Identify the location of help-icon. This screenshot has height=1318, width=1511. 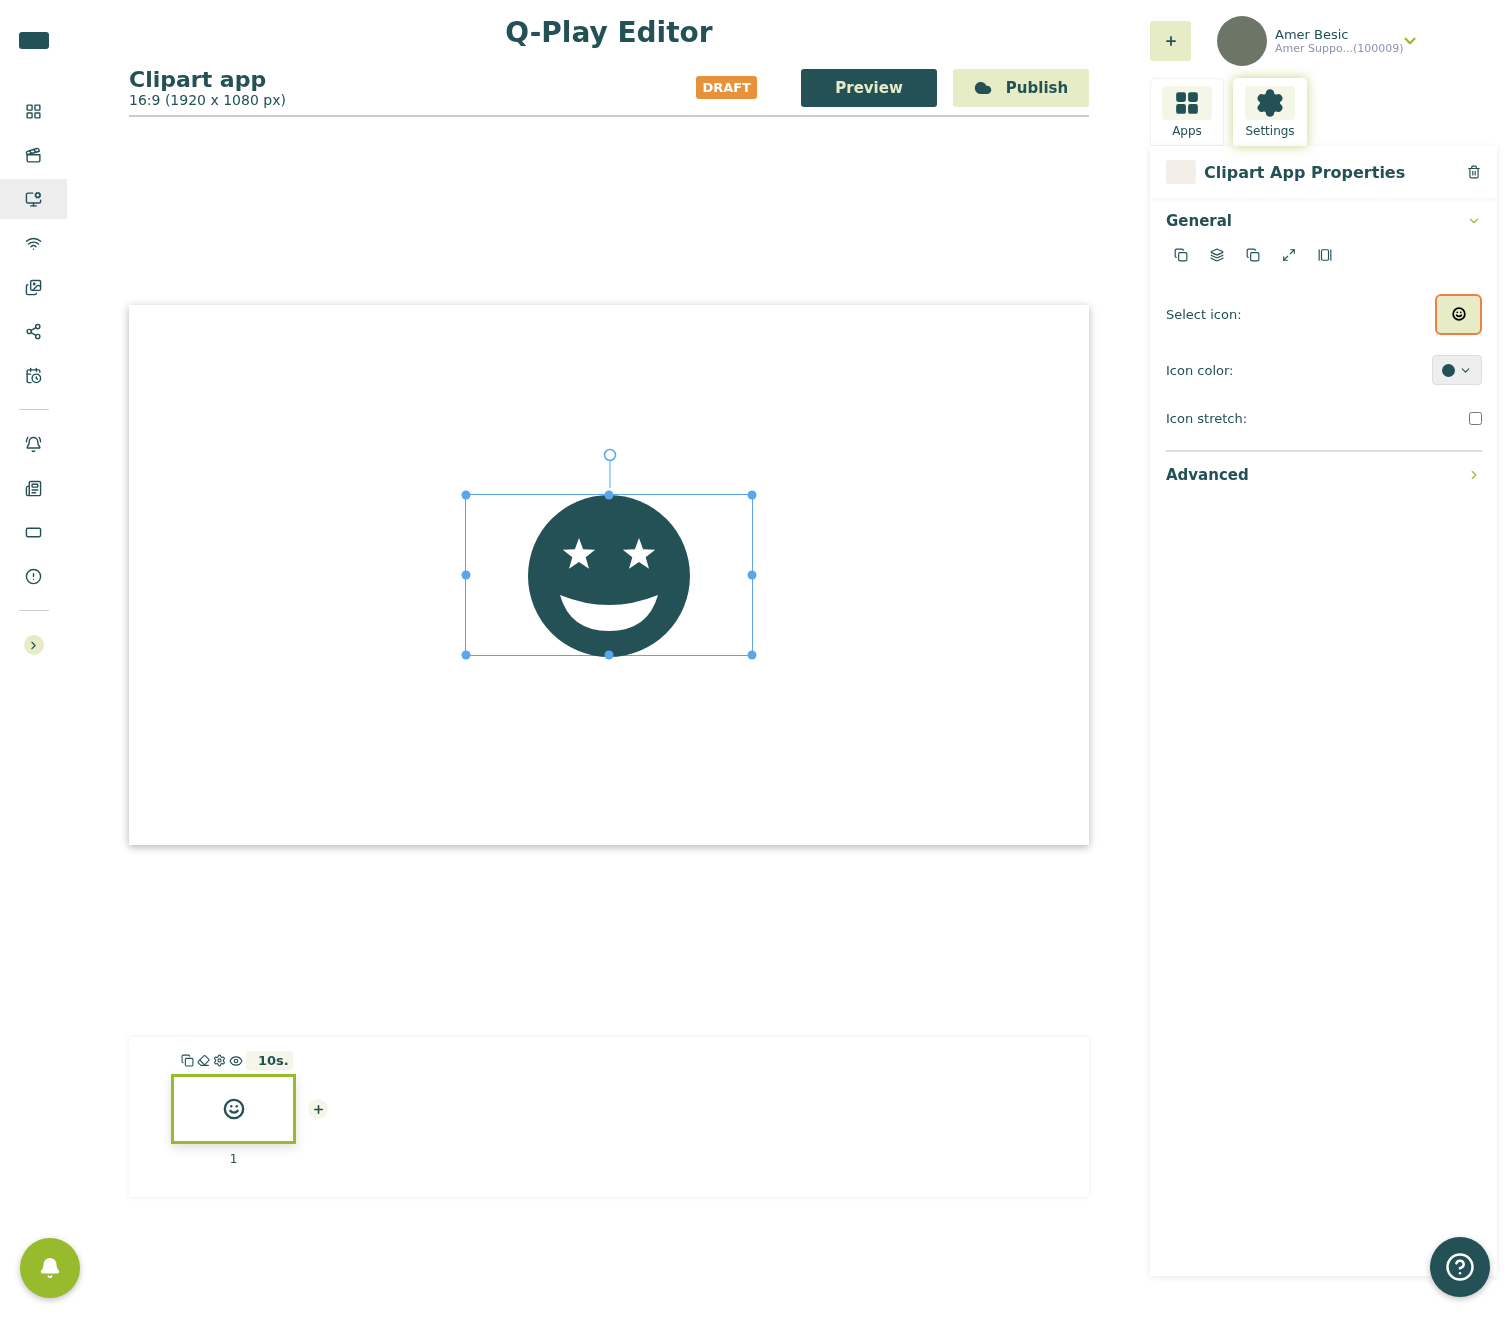
(1460, 1267).